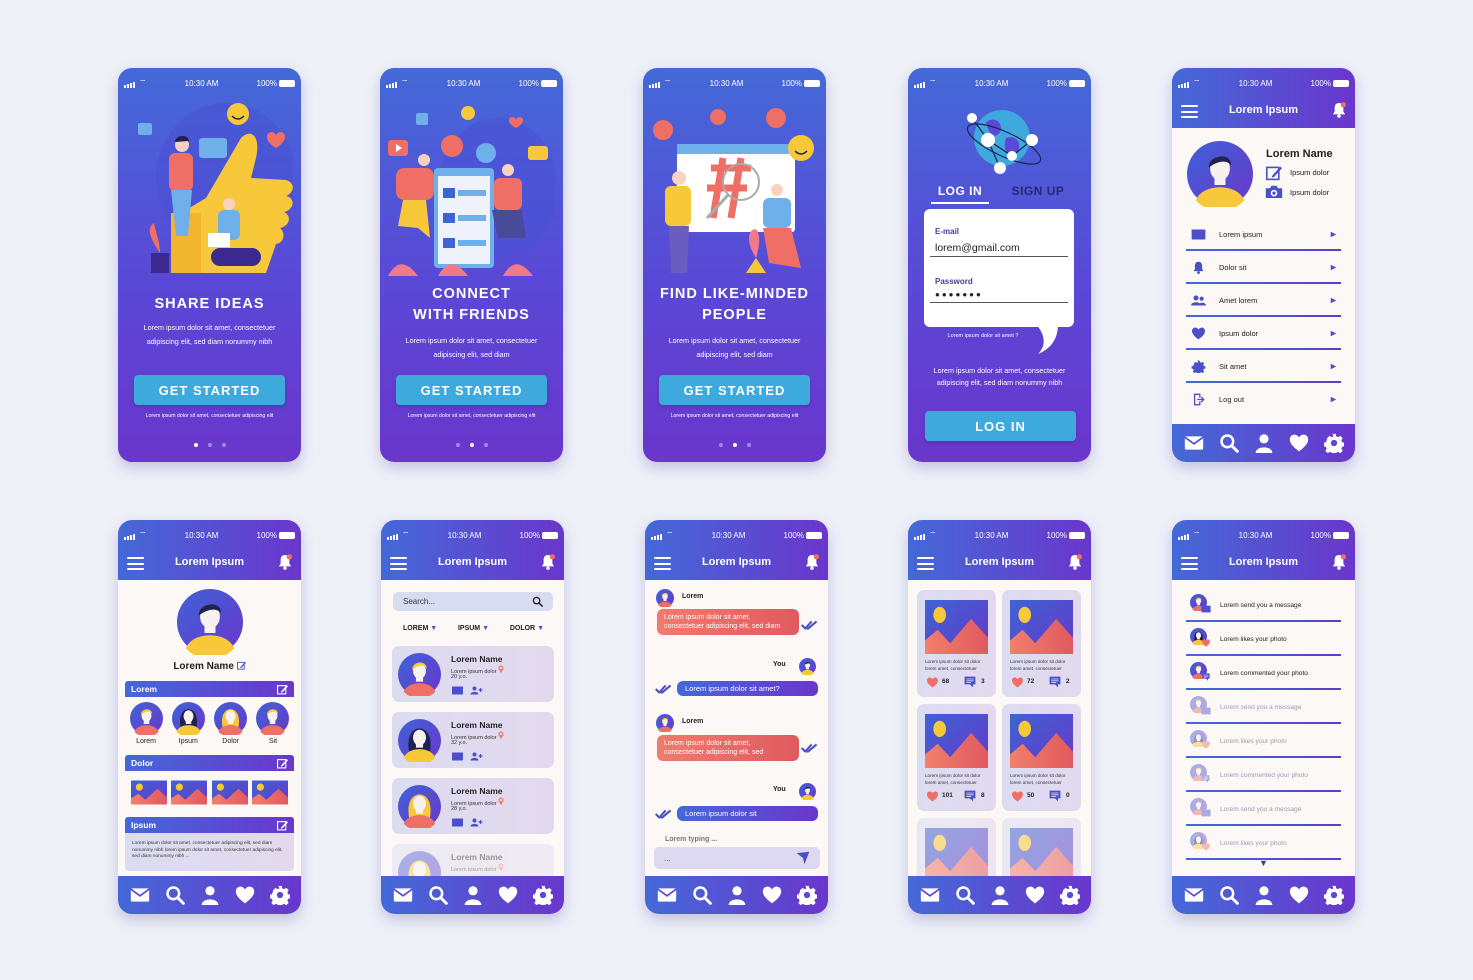 This screenshot has width=1473, height=980. I want to click on forgot-password-link: Lorem ipsum dolor sit amet ?, so click(983, 336).